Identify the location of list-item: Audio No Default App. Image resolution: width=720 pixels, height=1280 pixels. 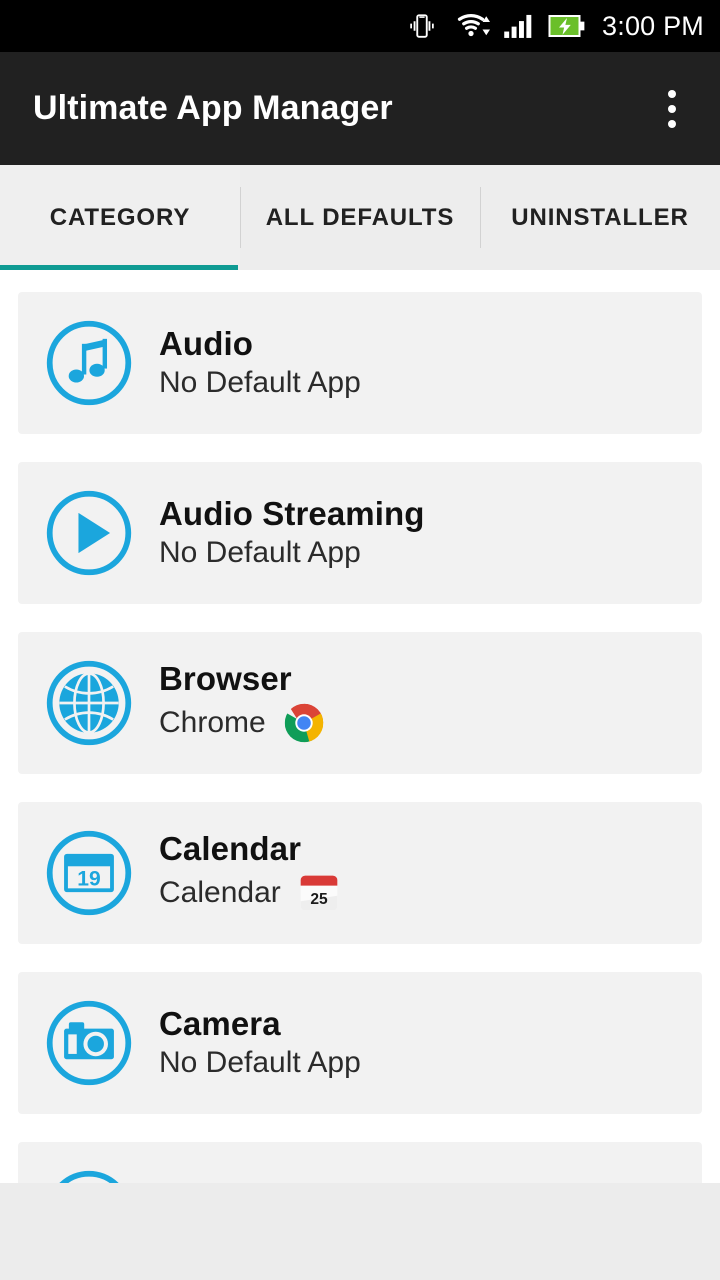
(360, 363).